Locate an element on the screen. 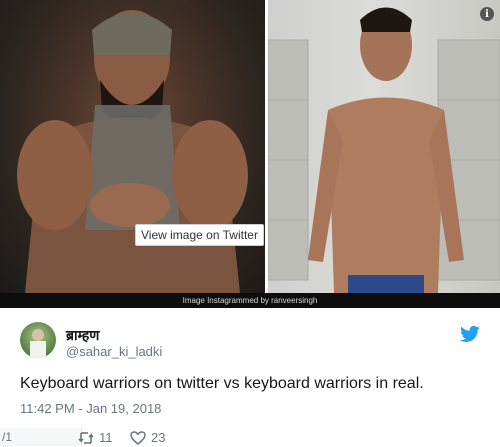 The width and height of the screenshot is (500, 447). display-name: ब्राम्हण is located at coordinates (82, 335).